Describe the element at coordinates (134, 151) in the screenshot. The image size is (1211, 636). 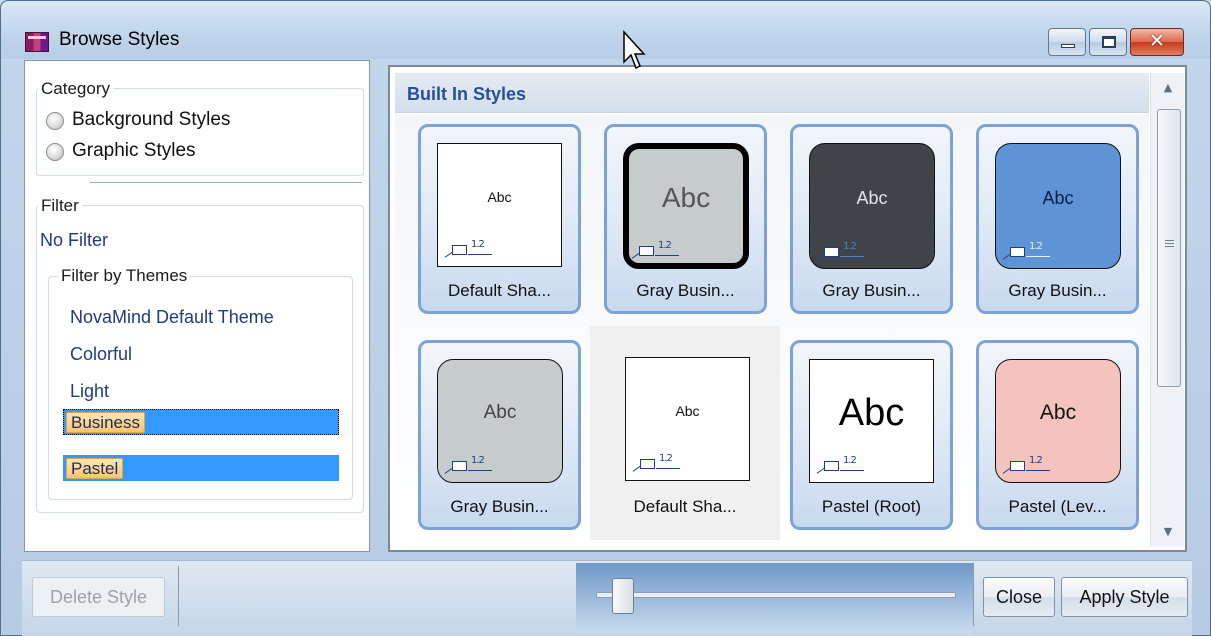
I see `graphic-styles-label: Graphic Styles` at that location.